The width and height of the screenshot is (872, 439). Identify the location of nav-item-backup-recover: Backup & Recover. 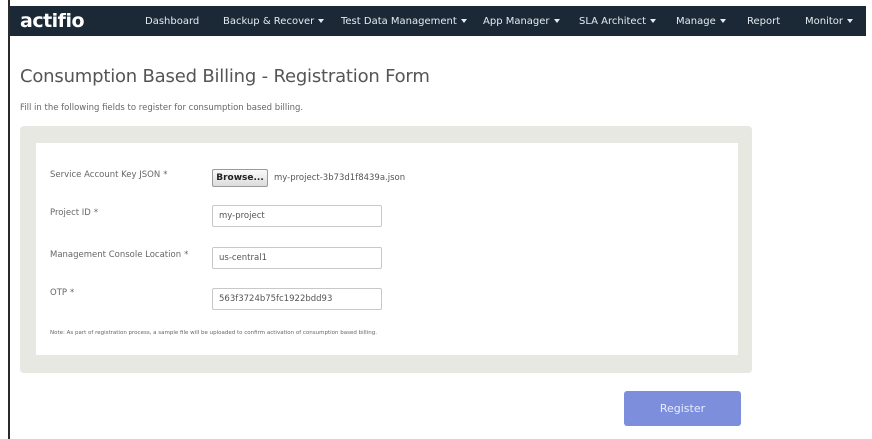
(282, 21).